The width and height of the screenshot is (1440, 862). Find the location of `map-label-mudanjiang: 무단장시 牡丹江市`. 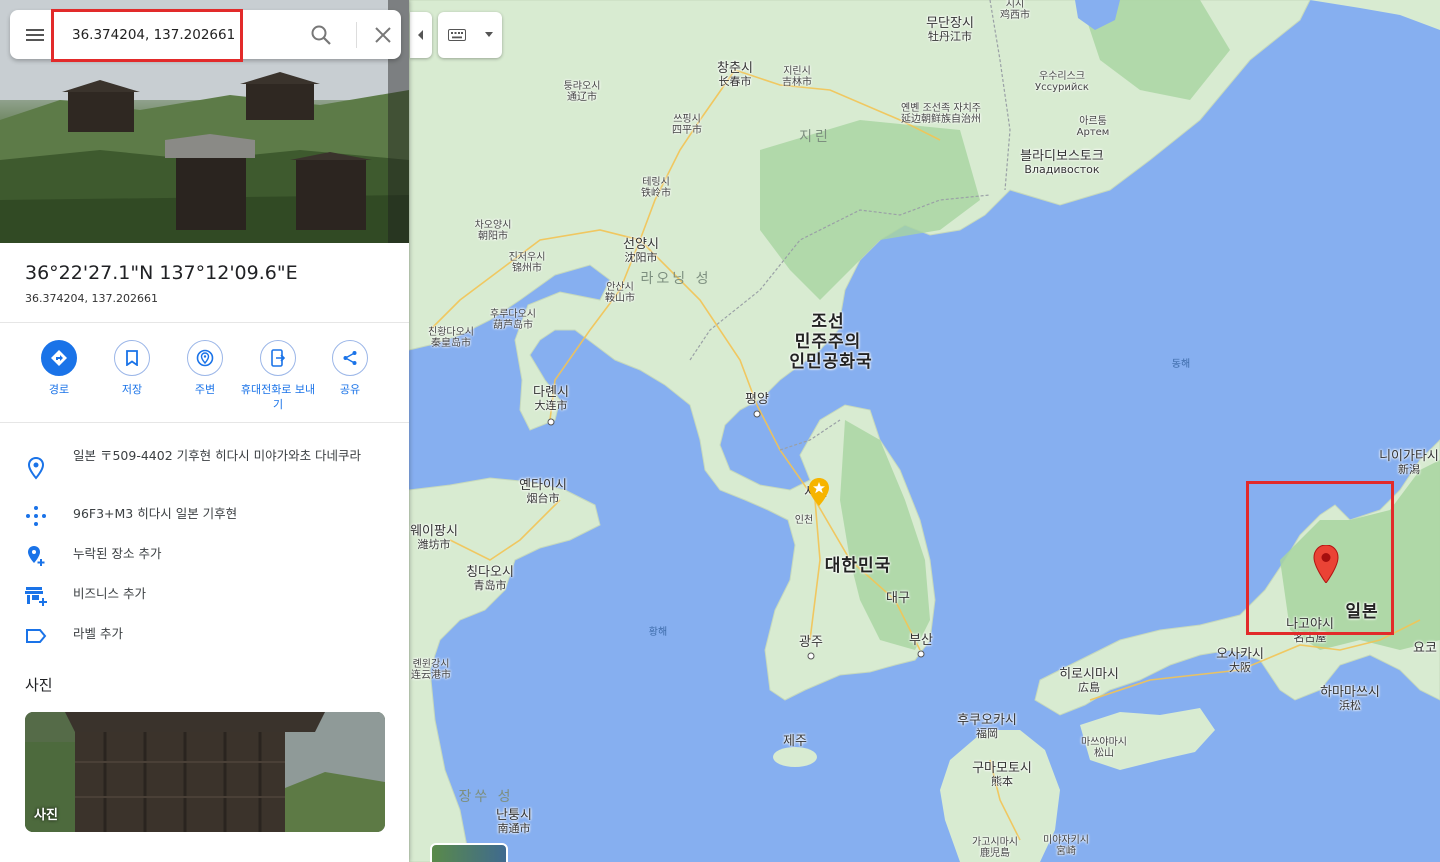

map-label-mudanjiang: 무단장시 牡丹江市 is located at coordinates (950, 29).